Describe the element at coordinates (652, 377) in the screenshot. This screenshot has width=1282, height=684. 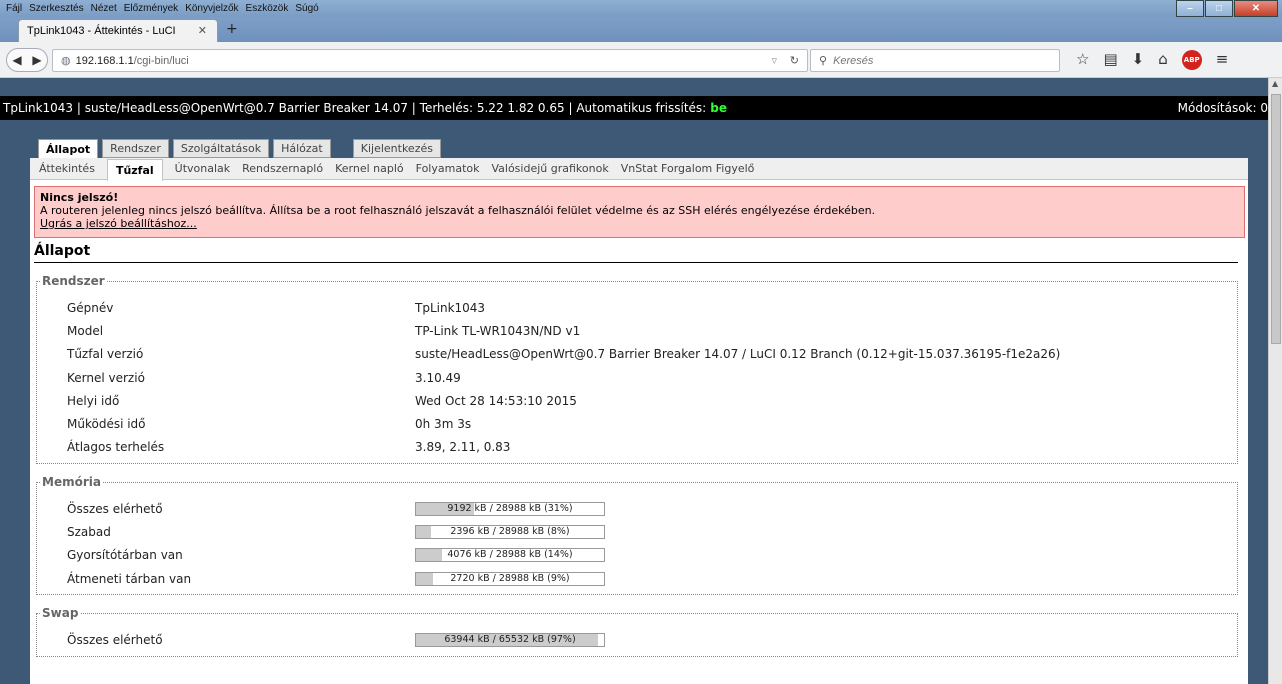
I see `system-row: Kernel verzió 3.10.49` at that location.